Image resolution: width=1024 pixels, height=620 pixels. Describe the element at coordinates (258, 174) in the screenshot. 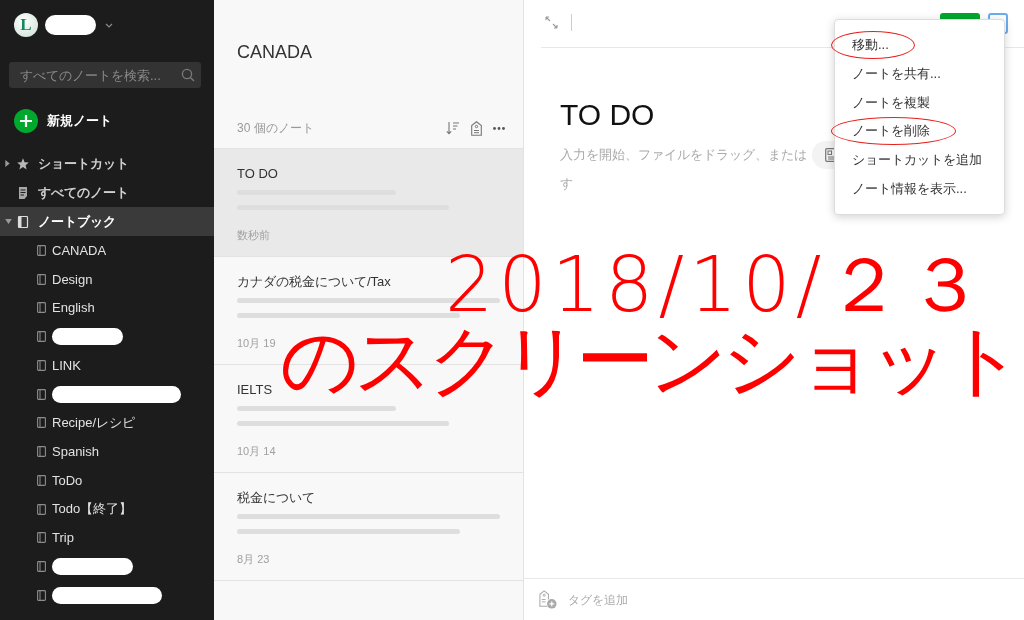

I see `note-title: TO DO` at that location.